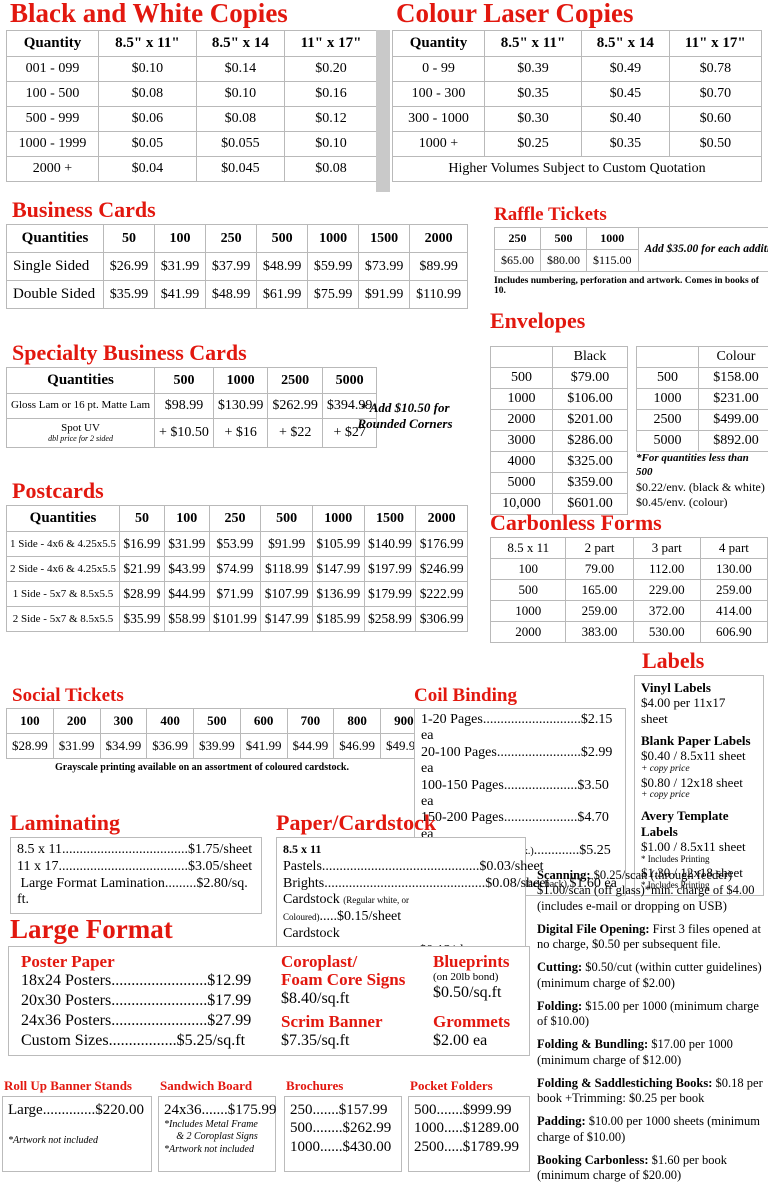 This screenshot has width=768, height=1191. I want to click on cell-price: $0.06, so click(148, 119).